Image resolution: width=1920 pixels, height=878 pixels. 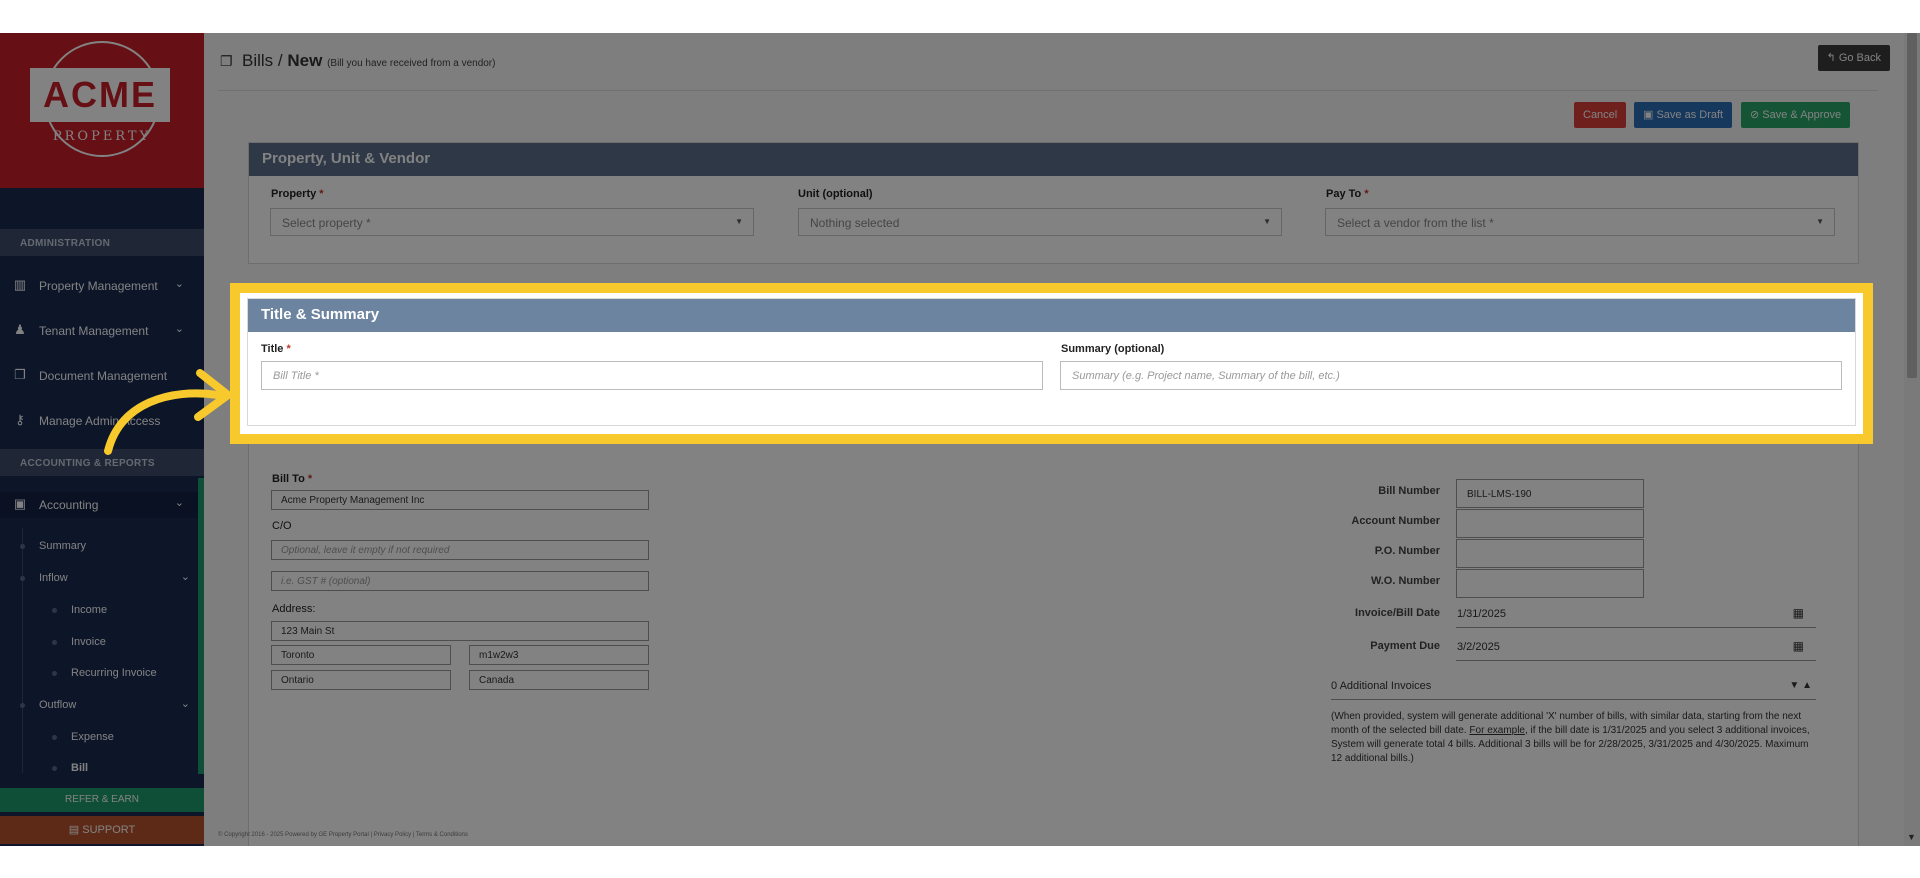 I want to click on section-accounting-reports: ACCOUNTING & REPORTS, so click(x=102, y=462).